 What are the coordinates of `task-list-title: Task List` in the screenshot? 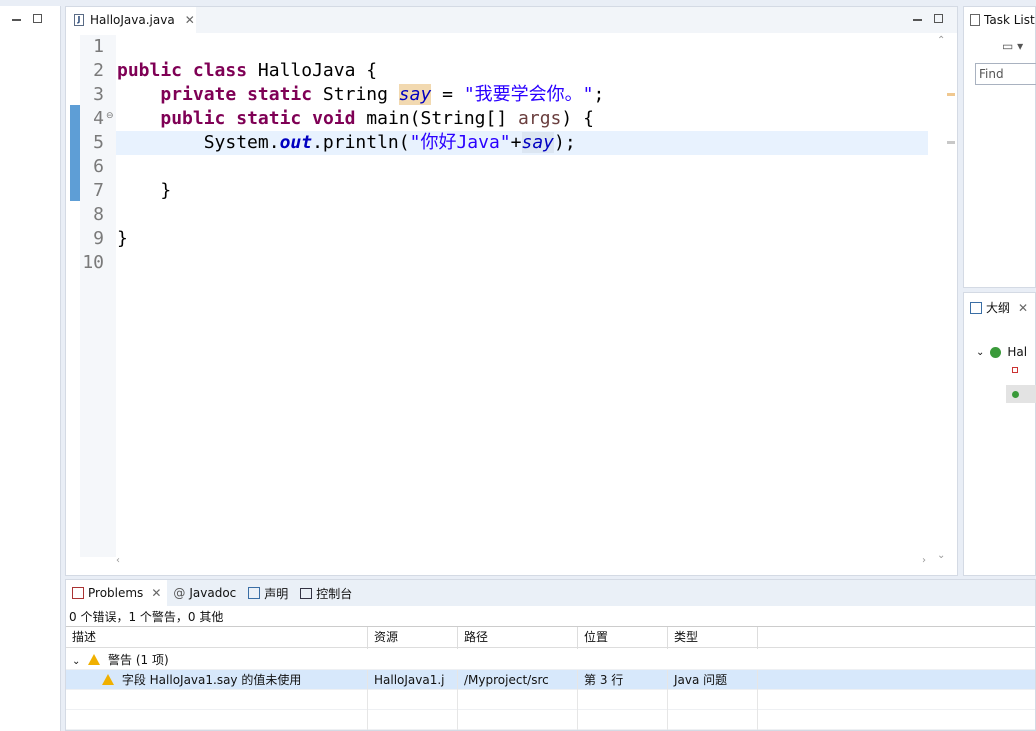 It's located at (1009, 20).